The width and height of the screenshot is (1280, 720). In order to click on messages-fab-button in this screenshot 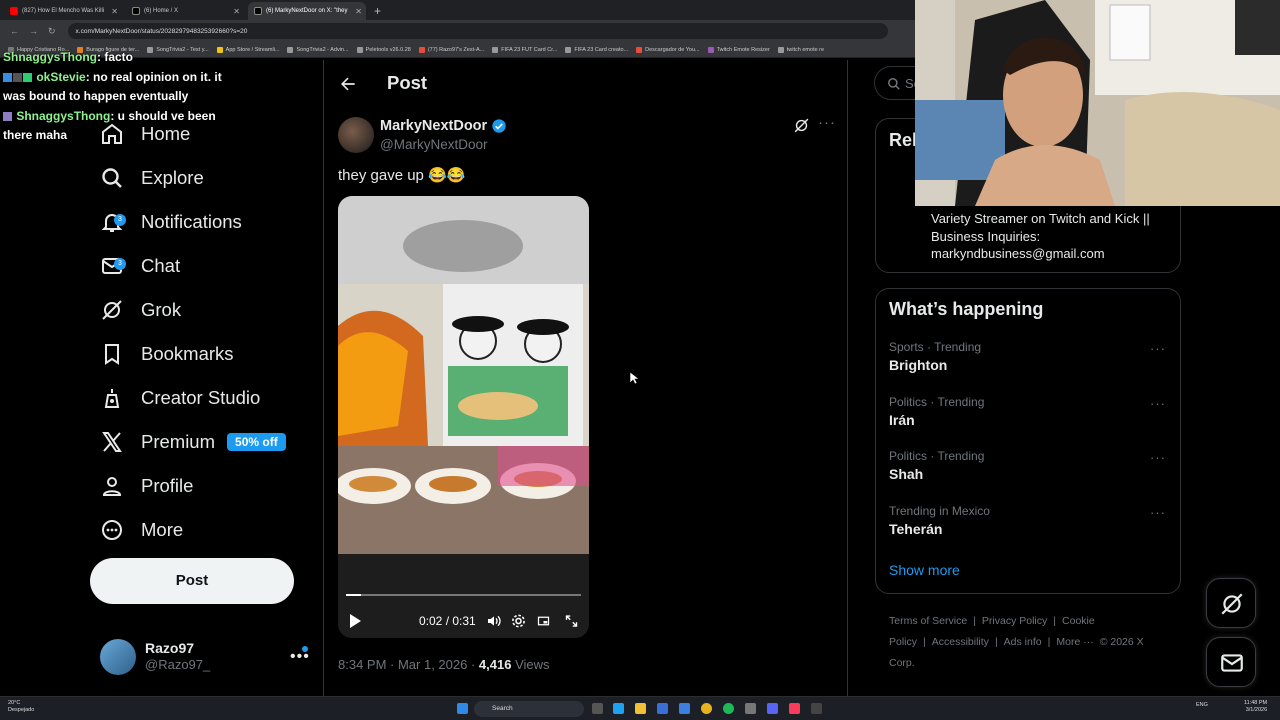, I will do `click(1231, 662)`.